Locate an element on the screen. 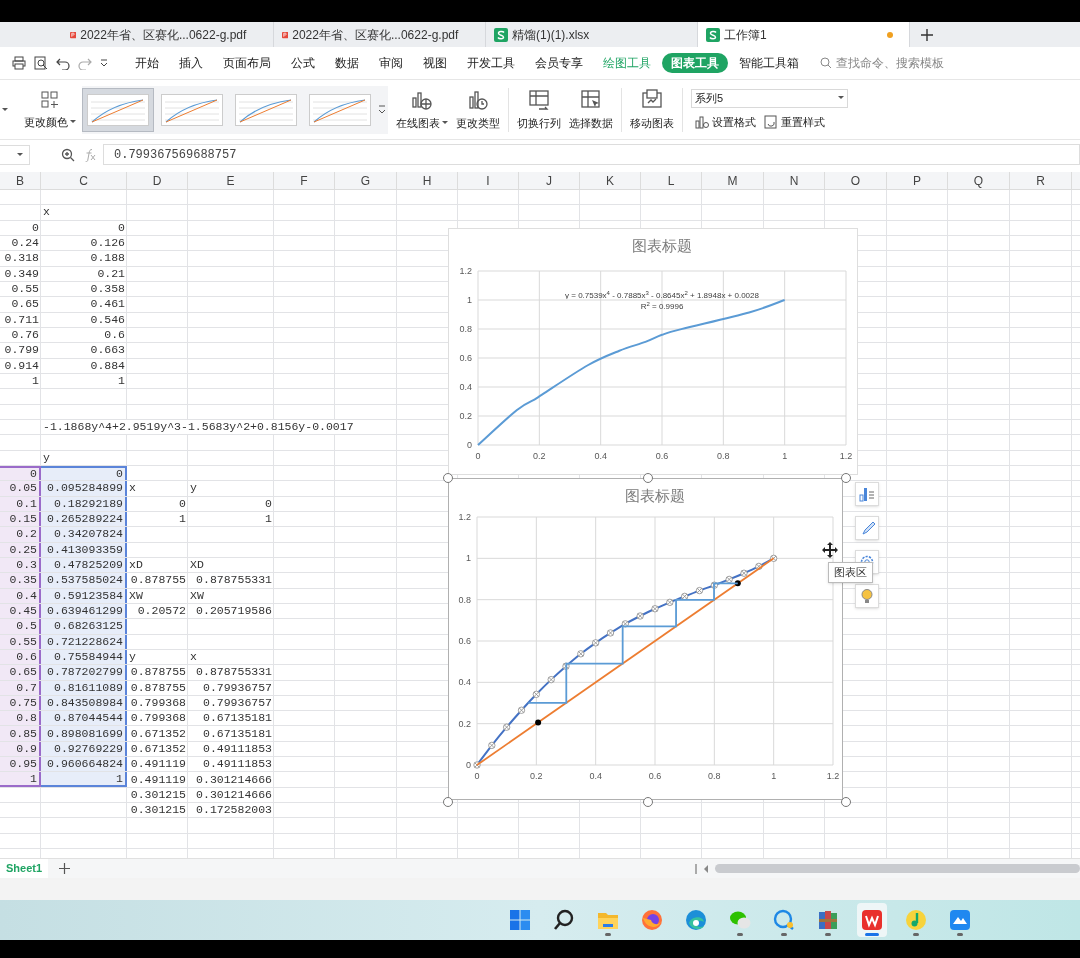 This screenshot has width=1080, height=958. table-cell: 0.34207824 is located at coordinates (84, 534).